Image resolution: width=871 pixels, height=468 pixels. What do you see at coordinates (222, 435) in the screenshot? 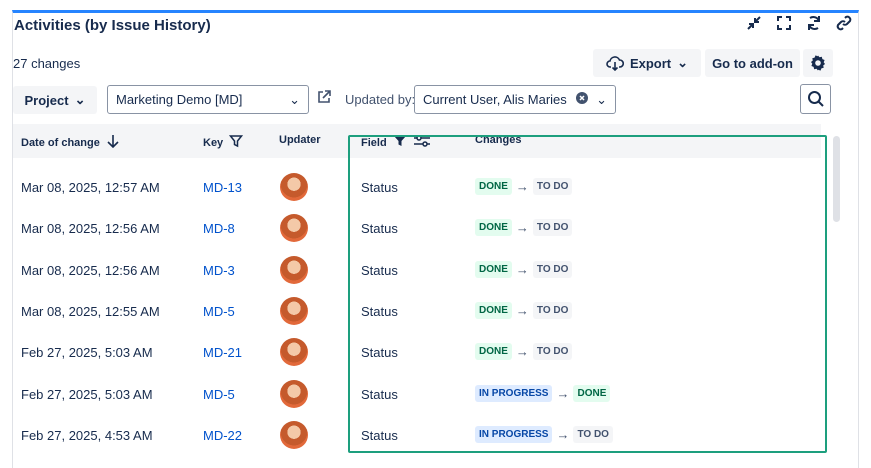
I see `issue-key-link: MD-22` at bounding box center [222, 435].